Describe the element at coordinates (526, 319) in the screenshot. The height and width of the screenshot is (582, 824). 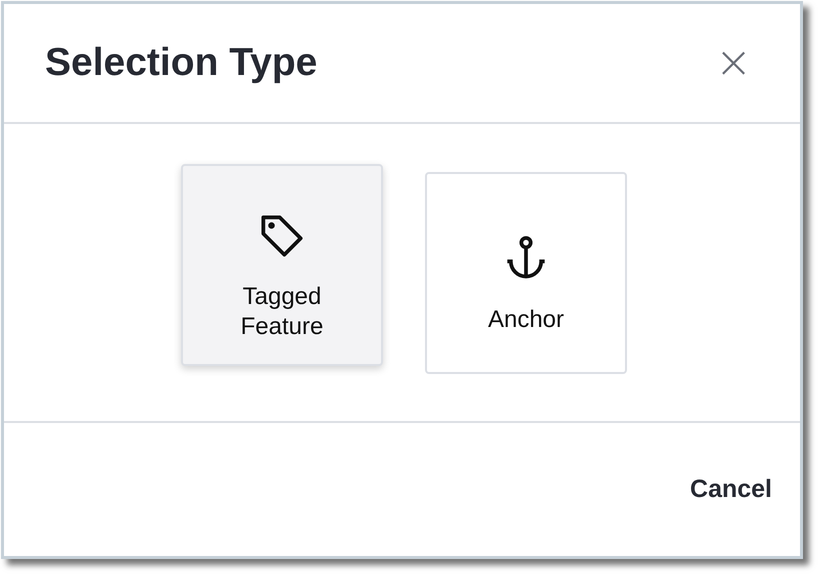
I see `option-label: Anchor` at that location.